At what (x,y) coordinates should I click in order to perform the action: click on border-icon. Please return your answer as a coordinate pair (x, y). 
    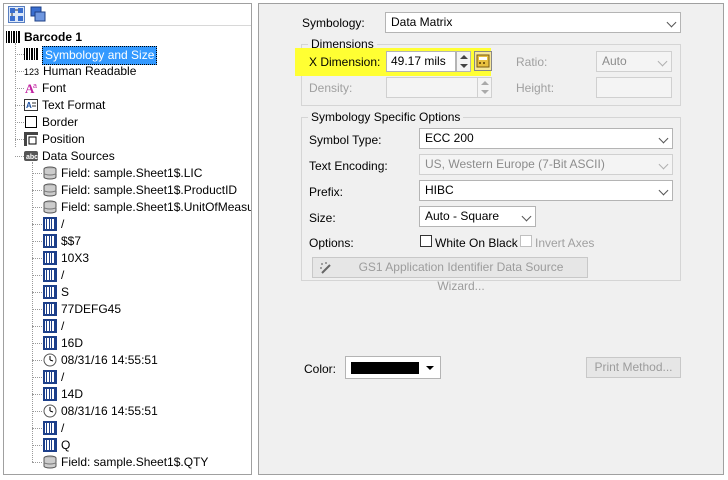
    Looking at the image, I should click on (31, 122).